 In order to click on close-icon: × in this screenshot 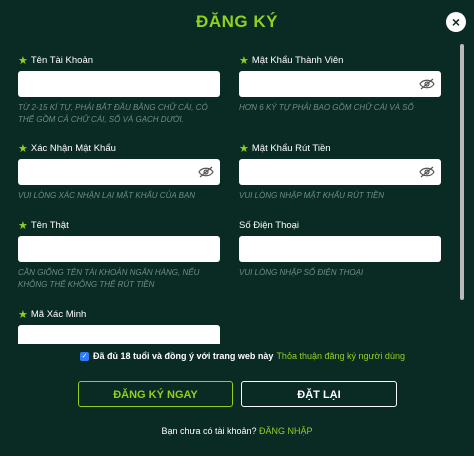, I will do `click(456, 22)`.